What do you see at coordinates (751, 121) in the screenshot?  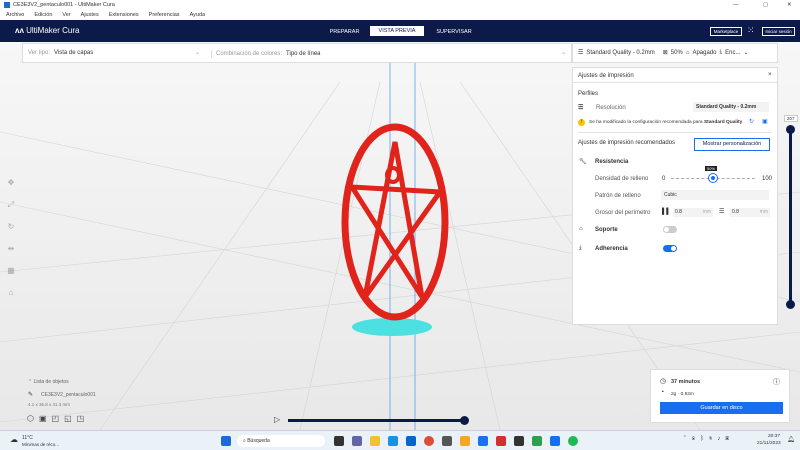 I see `reset-icon: ↻` at bounding box center [751, 121].